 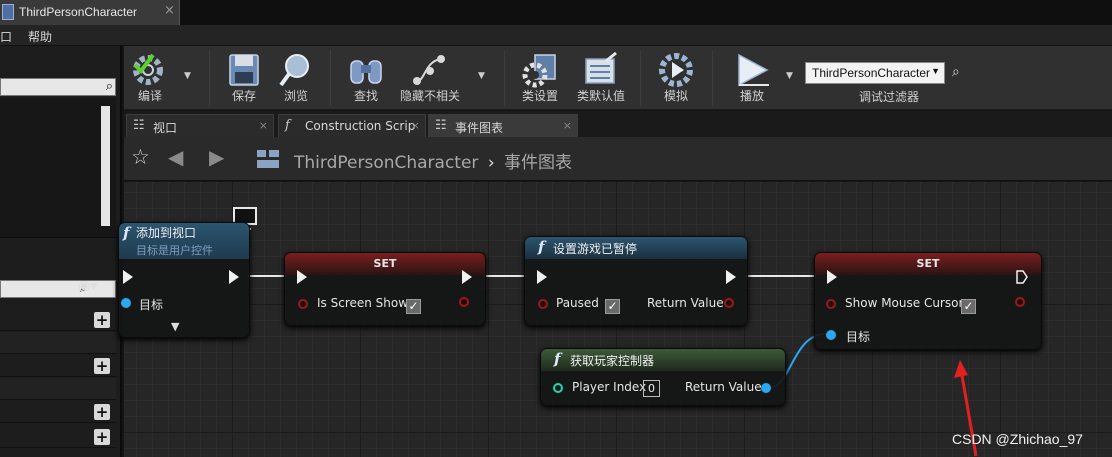 What do you see at coordinates (268, 159) in the screenshot?
I see `event-graph-icon` at bounding box center [268, 159].